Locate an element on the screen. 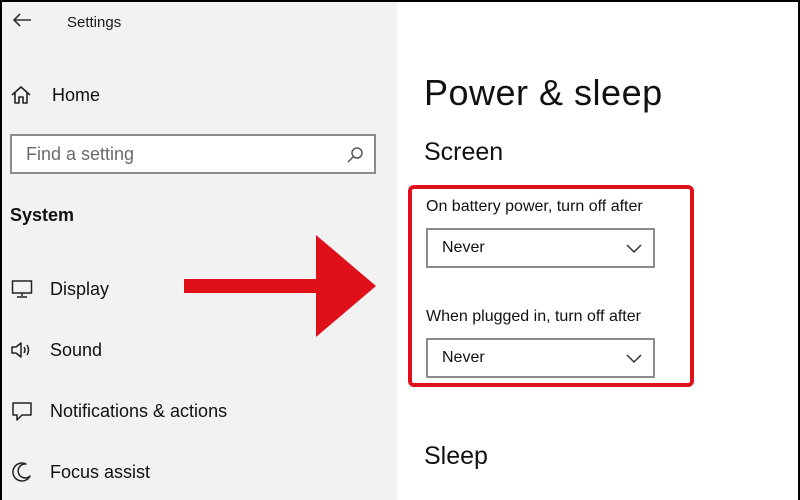  plugged-in-turn-off-dropdown: Never is located at coordinates (540, 358).